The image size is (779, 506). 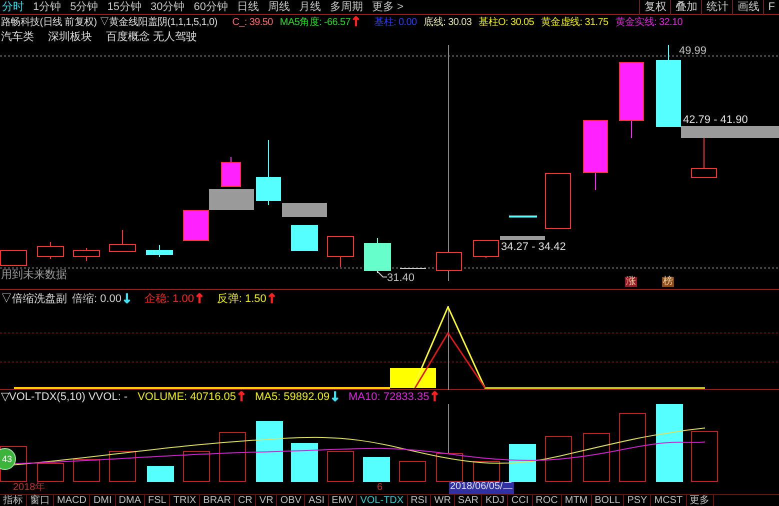 I want to click on indicator-tab: EMV, so click(x=343, y=500).